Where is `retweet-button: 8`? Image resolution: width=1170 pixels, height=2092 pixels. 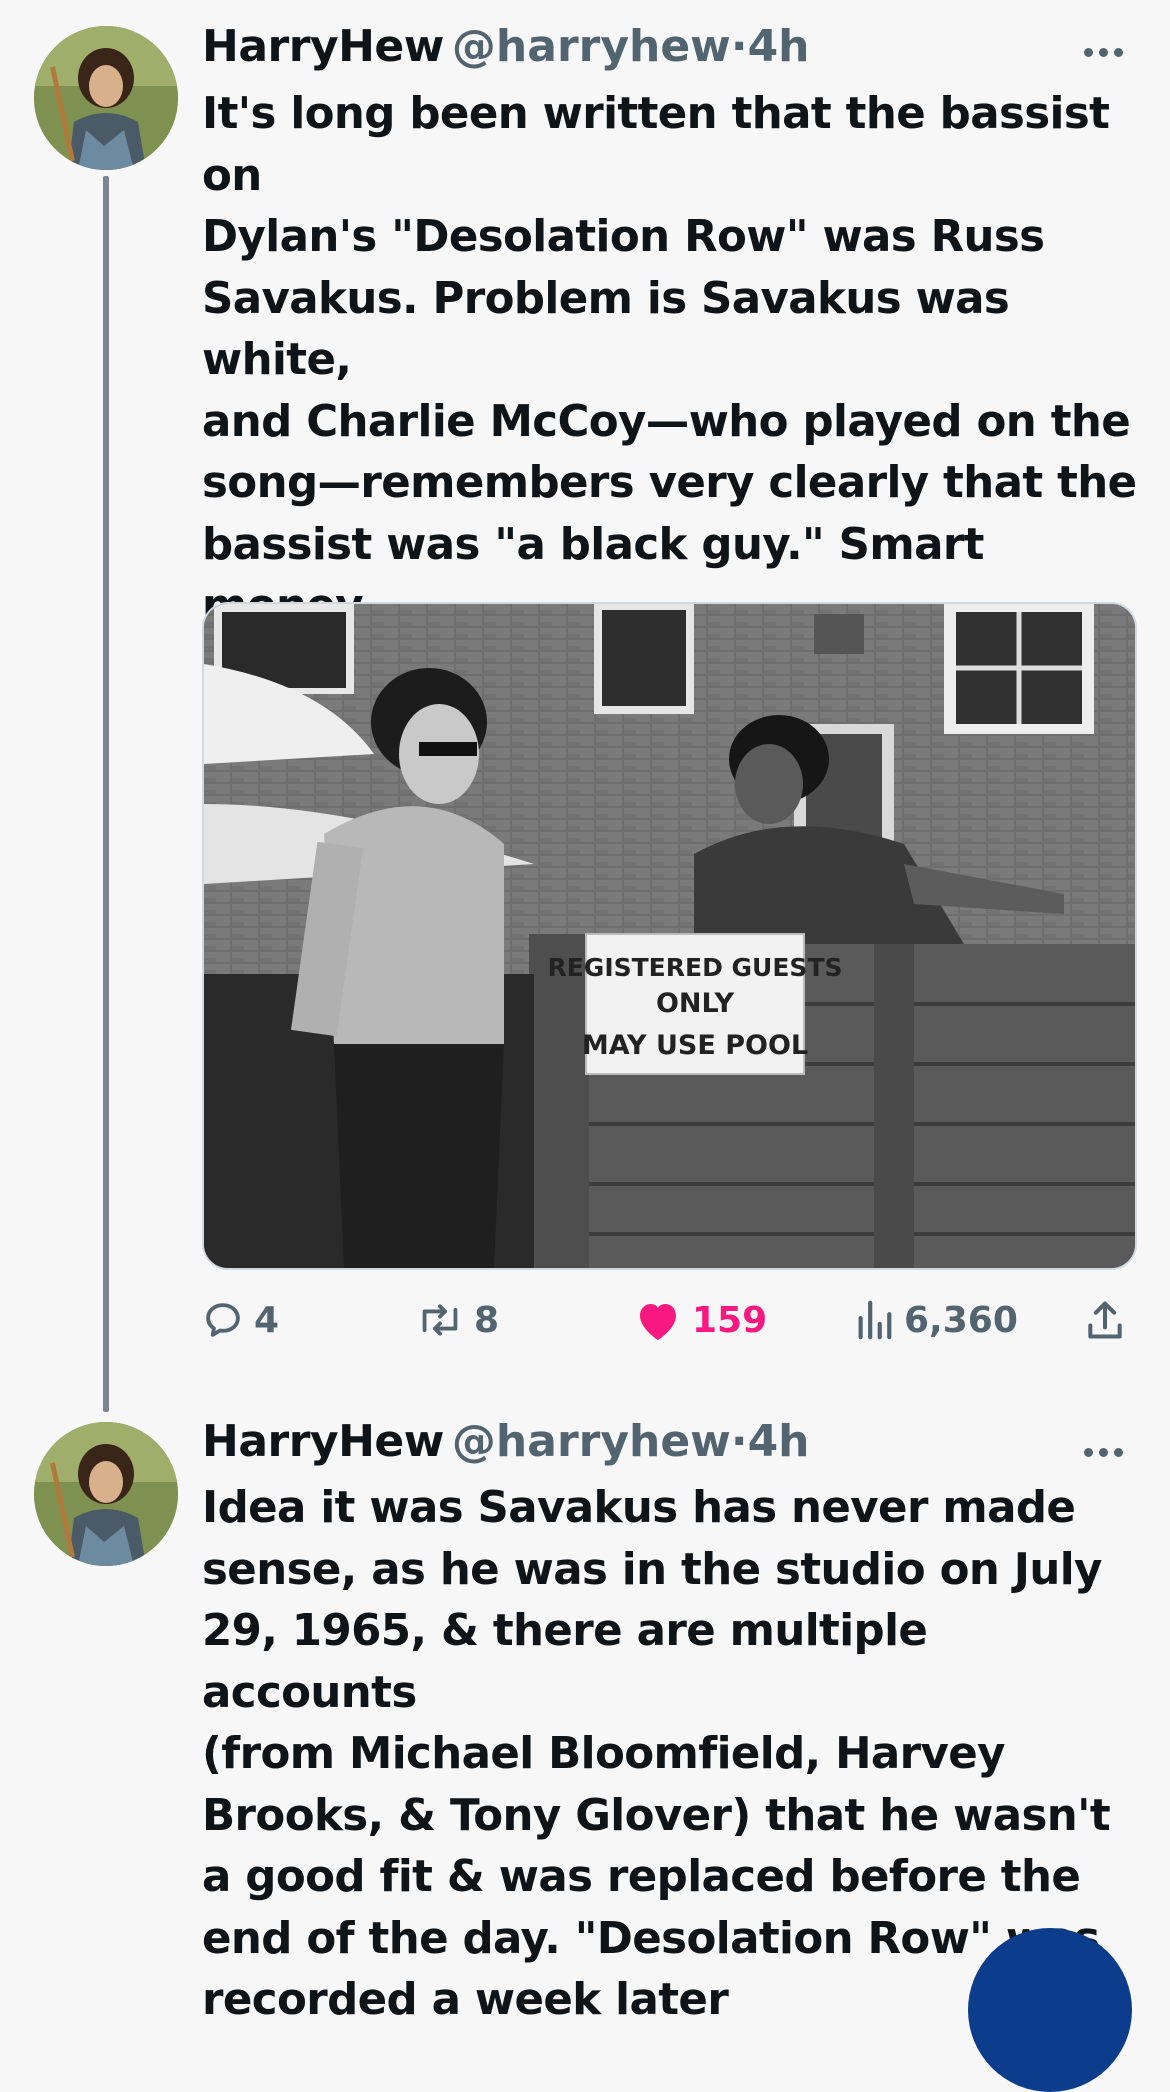
retweet-button: 8 is located at coordinates (457, 1320).